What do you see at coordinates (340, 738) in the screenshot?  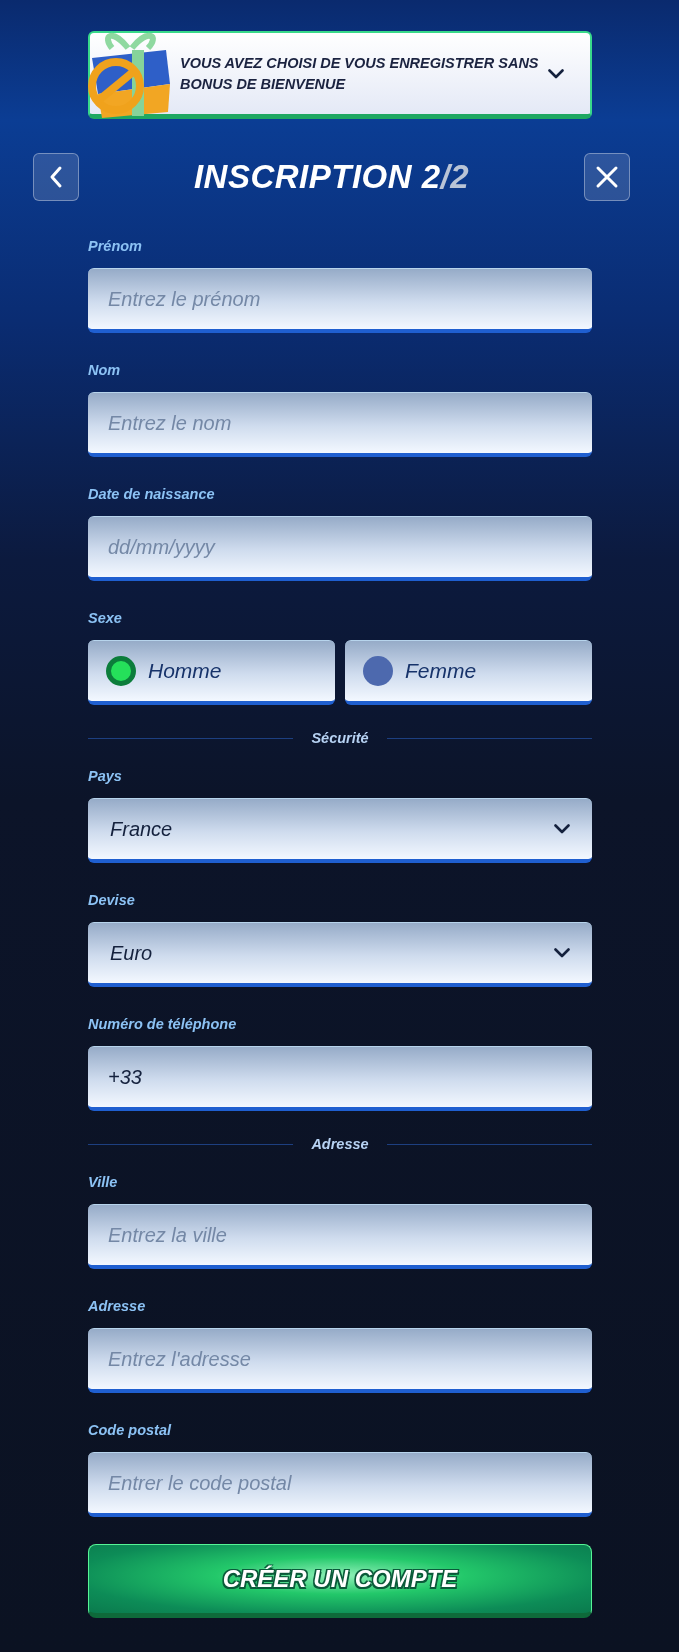 I see `section-heading: Sécurité` at bounding box center [340, 738].